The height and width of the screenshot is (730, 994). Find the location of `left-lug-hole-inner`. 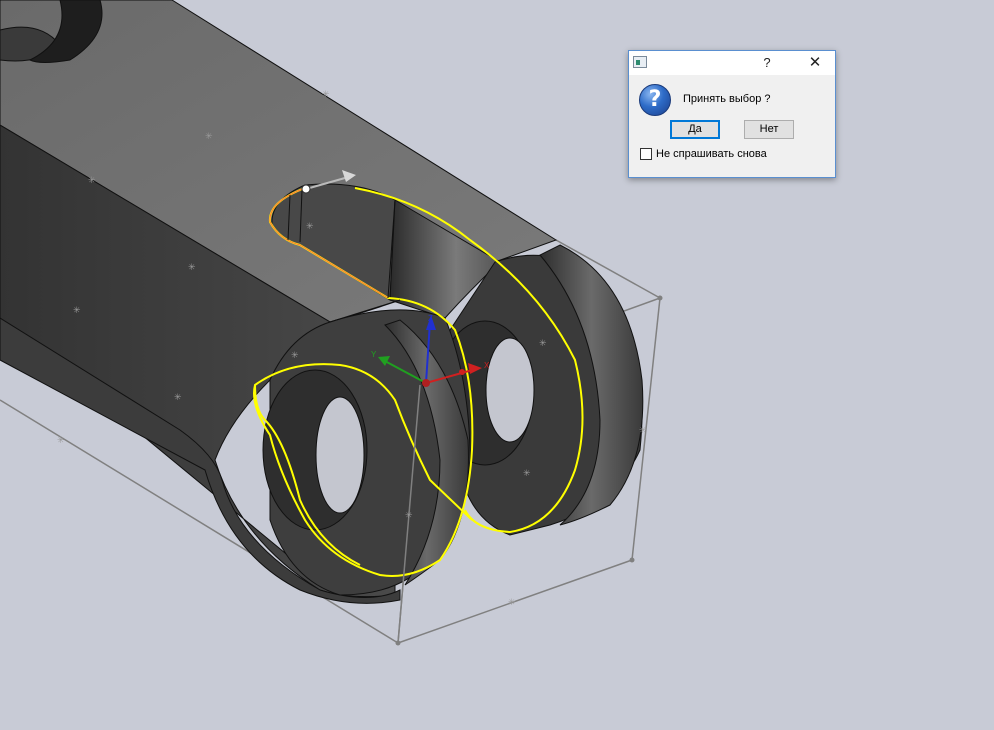

left-lug-hole-inner is located at coordinates (340, 455).